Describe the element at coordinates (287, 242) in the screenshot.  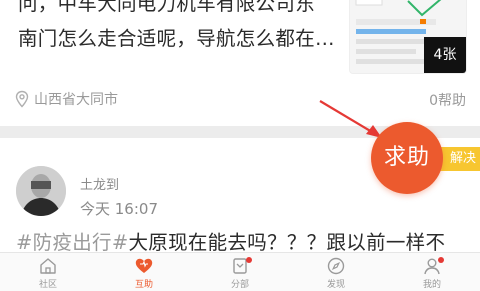
I see `post-2-body: 大原现在能去吗？？？跟以前一样不` at that location.